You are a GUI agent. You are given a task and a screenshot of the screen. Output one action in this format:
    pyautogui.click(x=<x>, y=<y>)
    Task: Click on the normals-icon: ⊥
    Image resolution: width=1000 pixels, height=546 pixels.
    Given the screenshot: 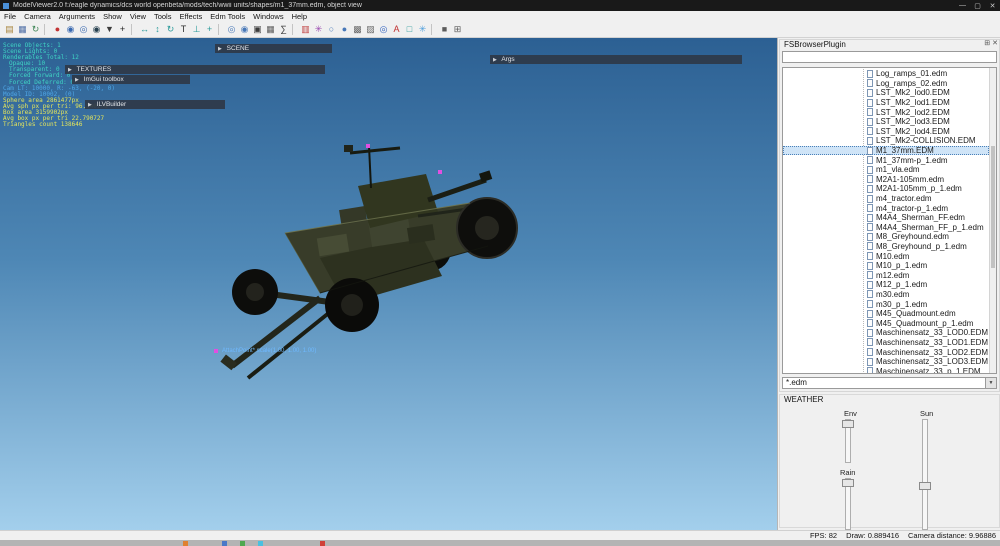 What is the action you would take?
    pyautogui.click(x=196, y=29)
    